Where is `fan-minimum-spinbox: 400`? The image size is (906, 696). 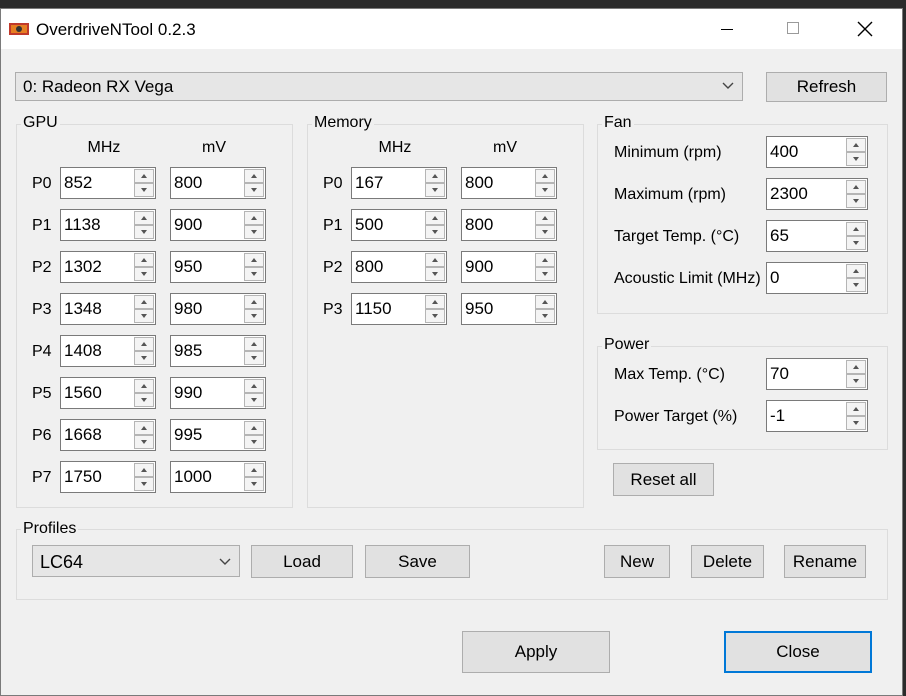 fan-minimum-spinbox: 400 is located at coordinates (817, 152).